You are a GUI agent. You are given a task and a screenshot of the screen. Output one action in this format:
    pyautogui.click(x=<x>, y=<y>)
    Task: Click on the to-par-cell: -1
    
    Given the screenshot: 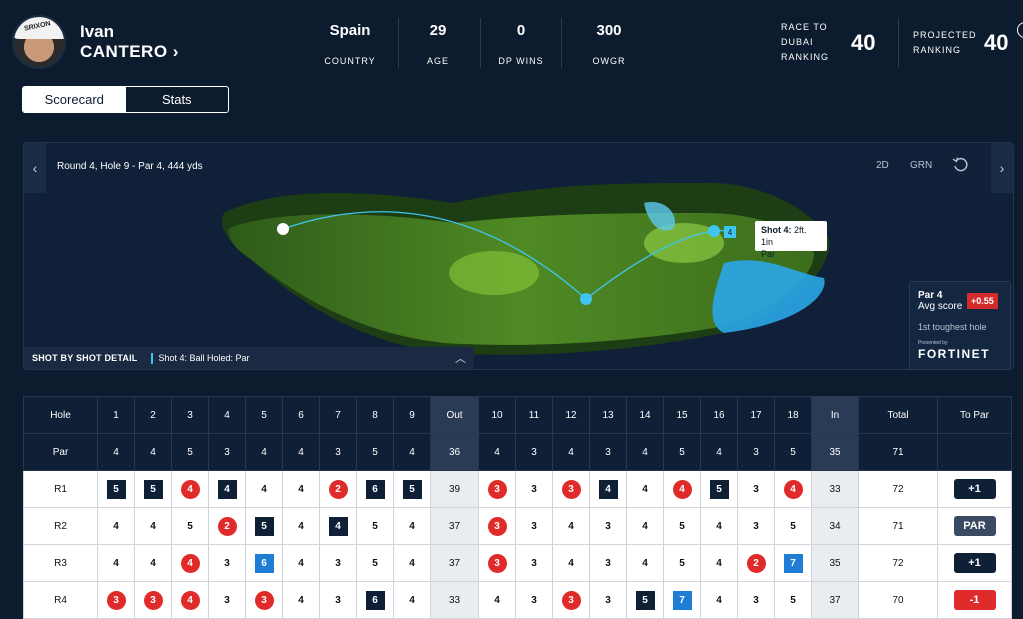 What is the action you would take?
    pyautogui.click(x=974, y=600)
    